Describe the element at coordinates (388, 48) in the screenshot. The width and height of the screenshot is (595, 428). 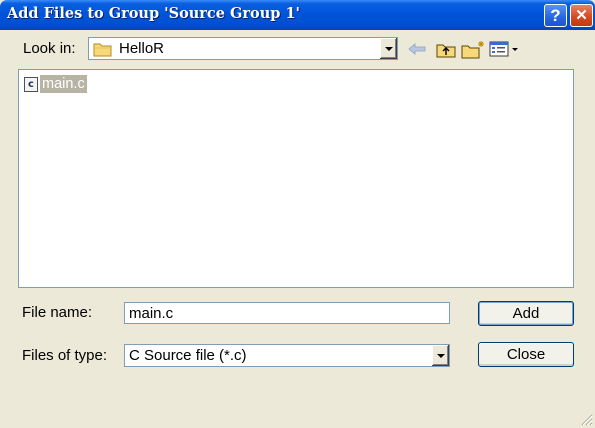
I see `look-in-dropdown-button` at that location.